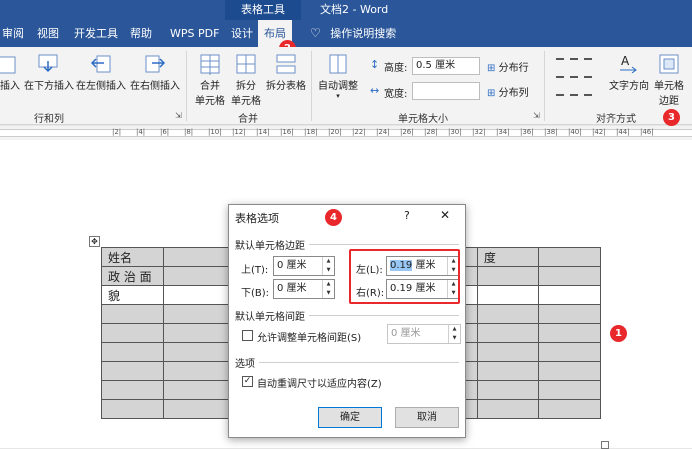 The width and height of the screenshot is (692, 449). I want to click on allow-spacing-checkbox, so click(247, 335).